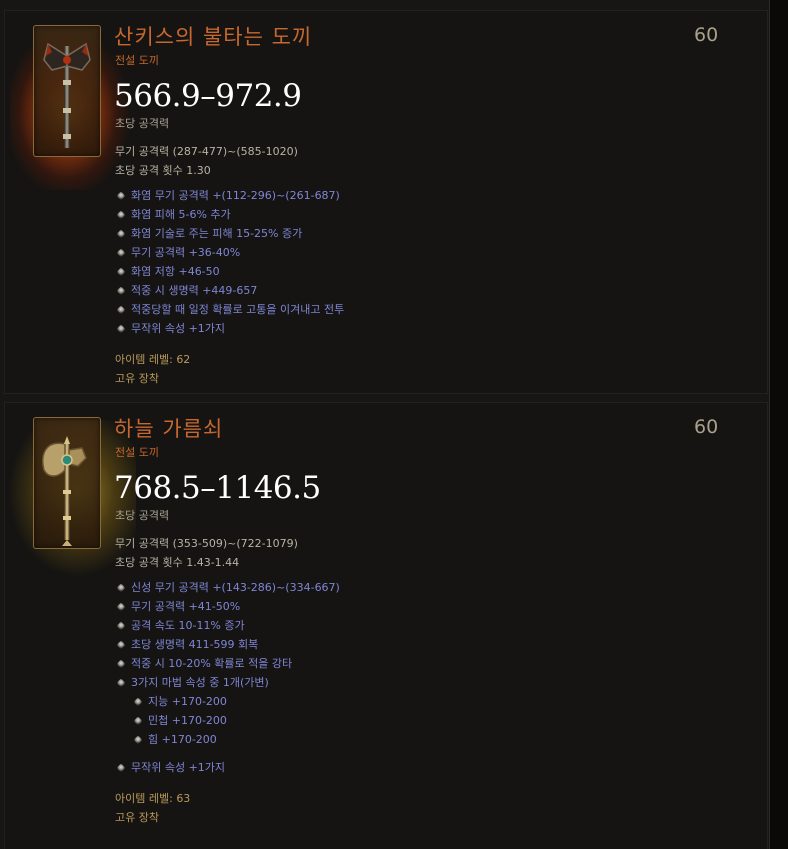 The width and height of the screenshot is (788, 849). I want to click on dps-value: 566.9–972.9, so click(208, 96).